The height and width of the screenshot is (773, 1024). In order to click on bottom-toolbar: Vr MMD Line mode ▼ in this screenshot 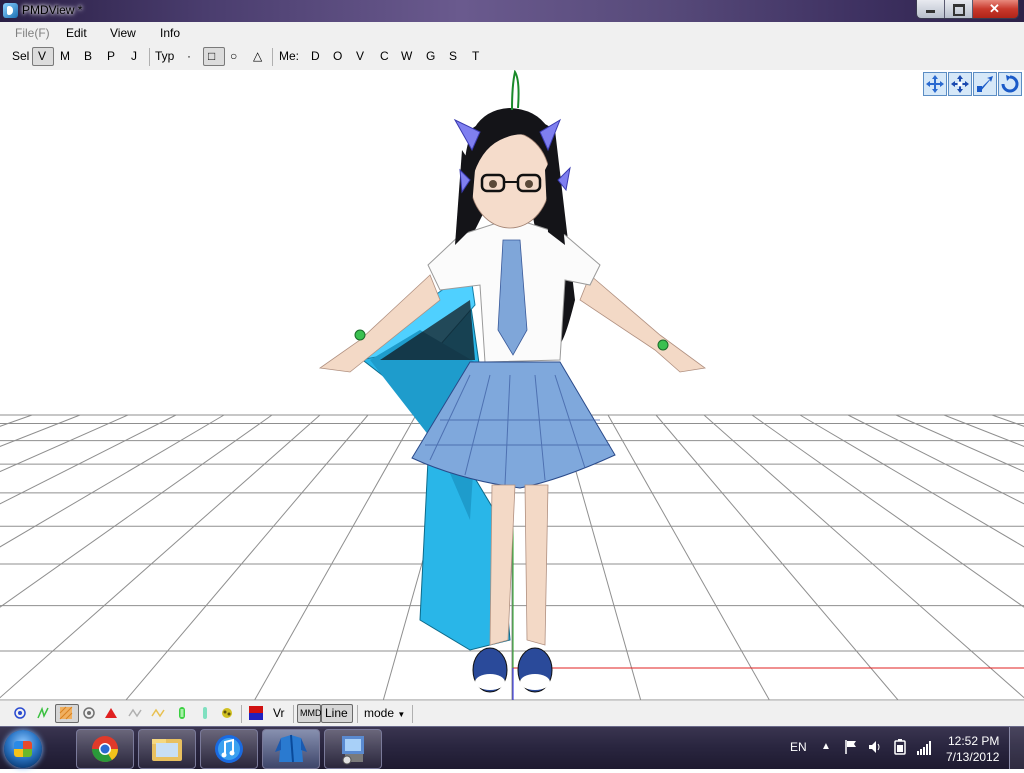, I will do `click(512, 713)`.